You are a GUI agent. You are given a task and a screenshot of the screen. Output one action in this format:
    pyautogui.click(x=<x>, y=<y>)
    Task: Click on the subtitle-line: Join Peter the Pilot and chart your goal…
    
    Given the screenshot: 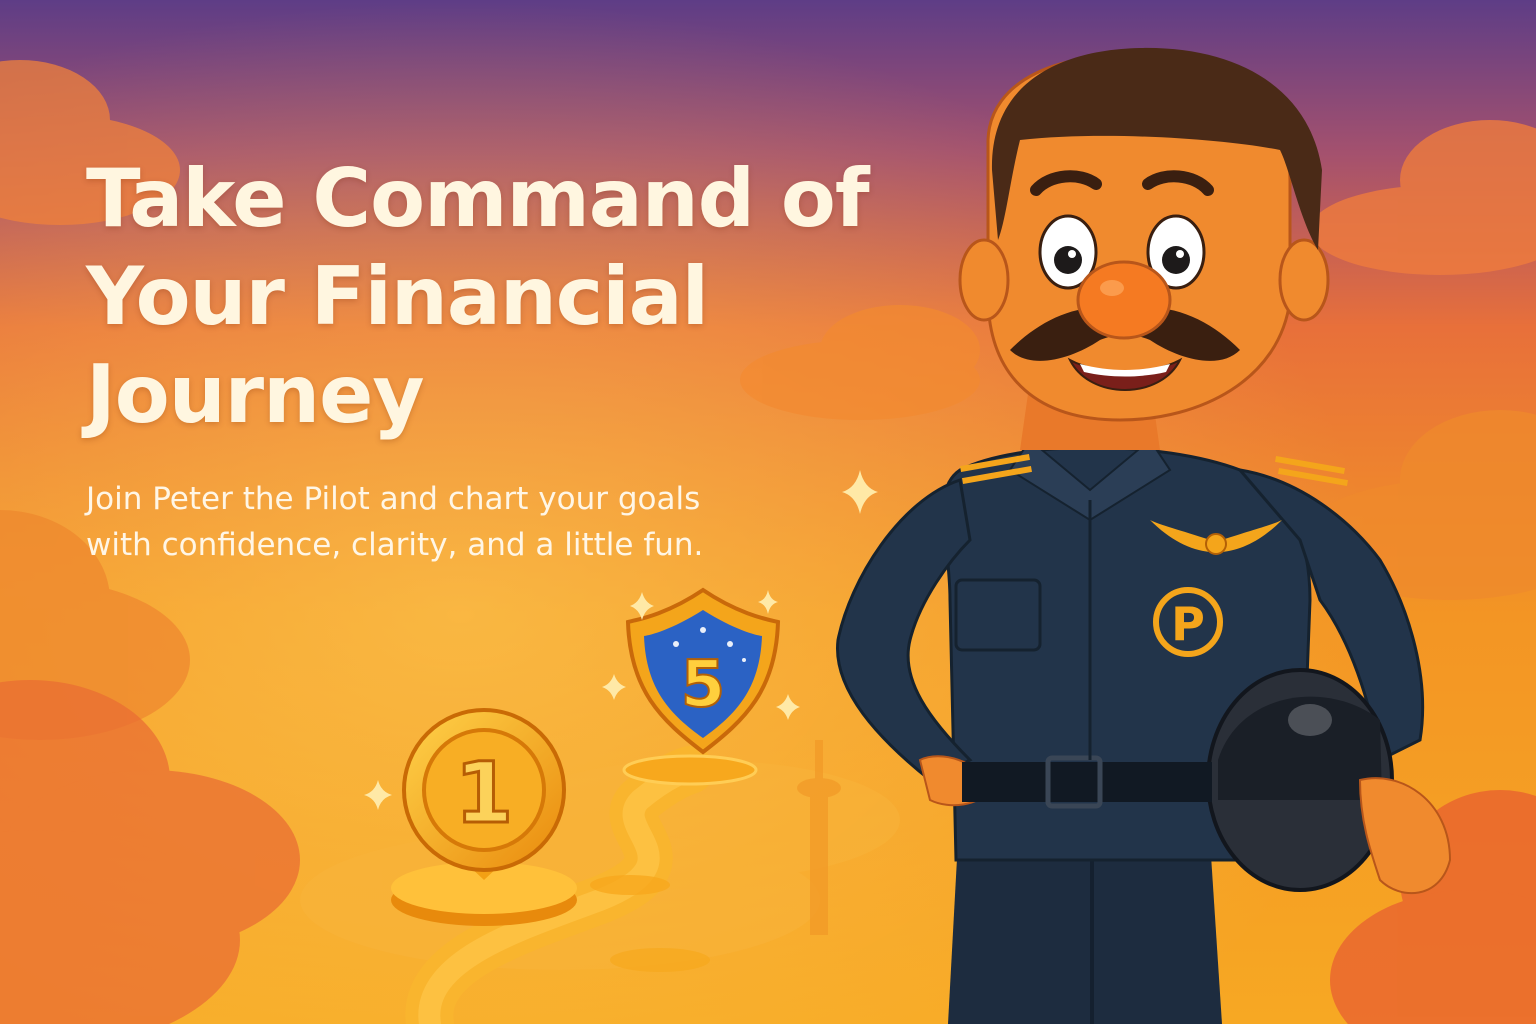 What is the action you would take?
    pyautogui.click(x=393, y=499)
    